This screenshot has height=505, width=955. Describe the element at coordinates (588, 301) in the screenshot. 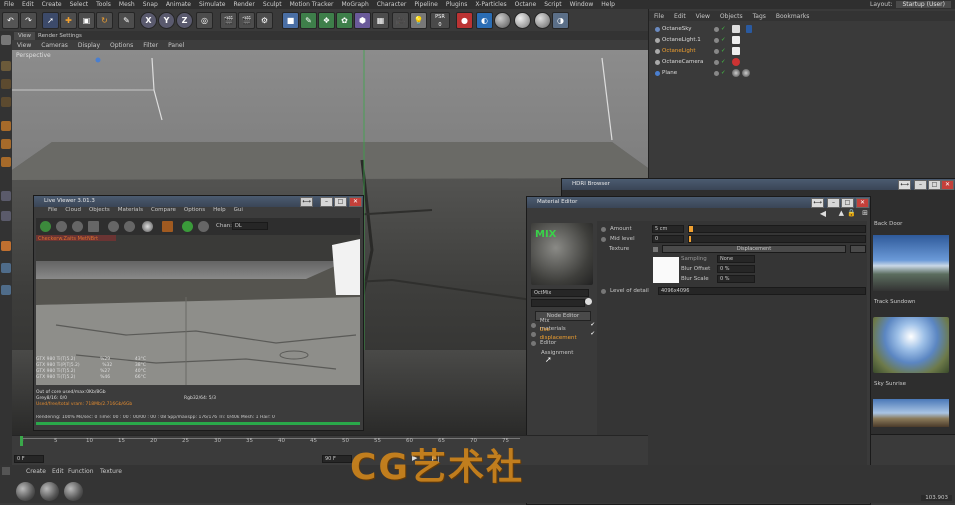

I see `search-icon` at that location.